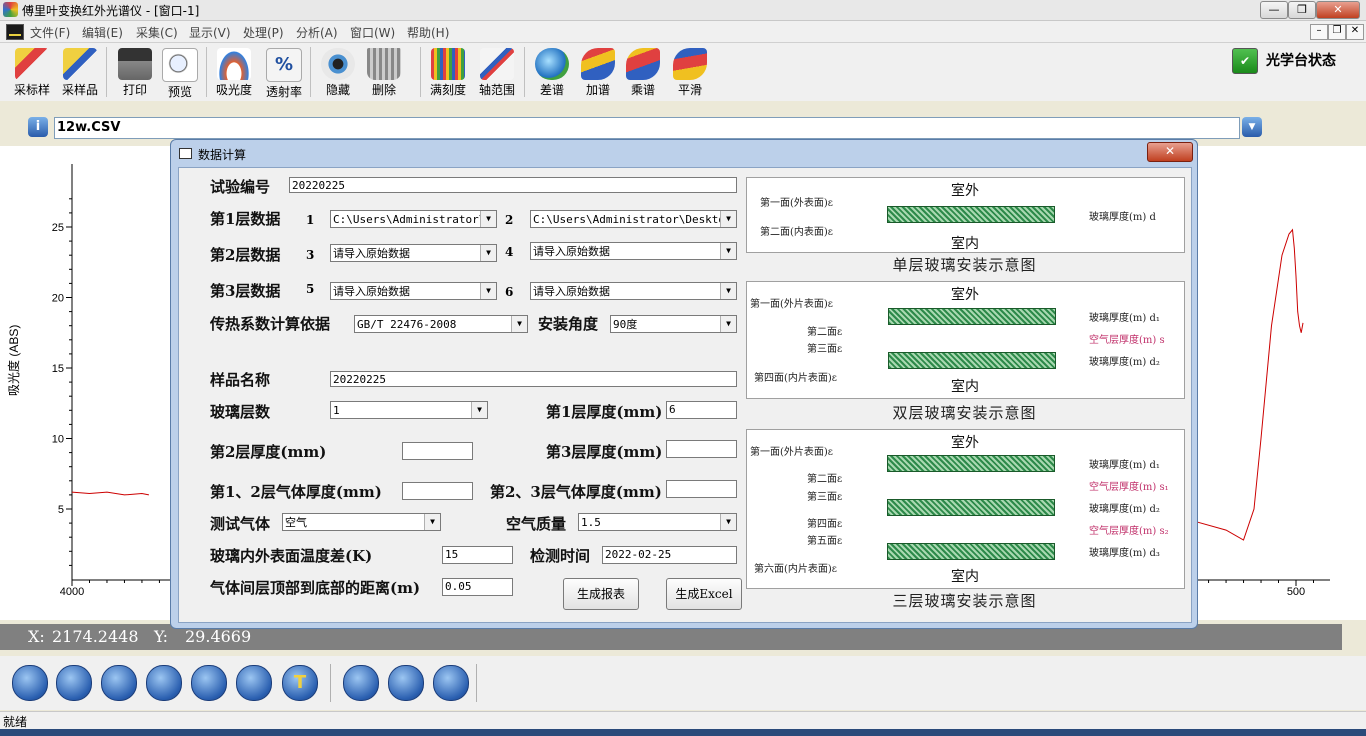 This screenshot has width=1366, height=736. Describe the element at coordinates (437, 491) in the screenshot. I see `gas12-thickness-input` at that location.